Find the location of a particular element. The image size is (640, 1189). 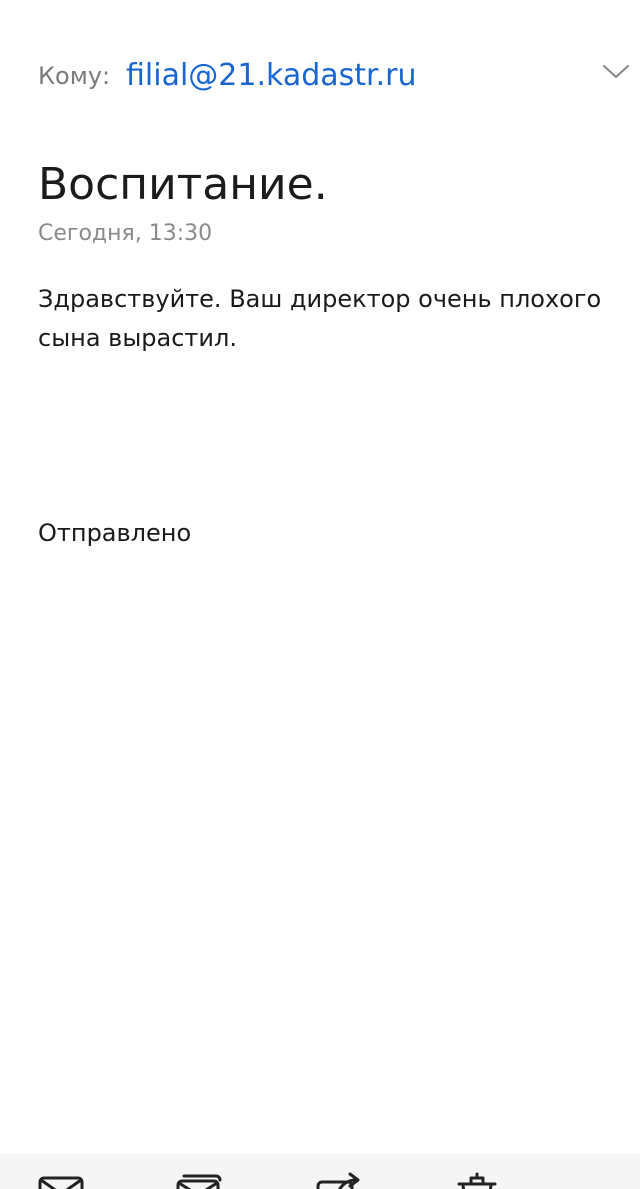

delete-icon is located at coordinates (479, 1180).